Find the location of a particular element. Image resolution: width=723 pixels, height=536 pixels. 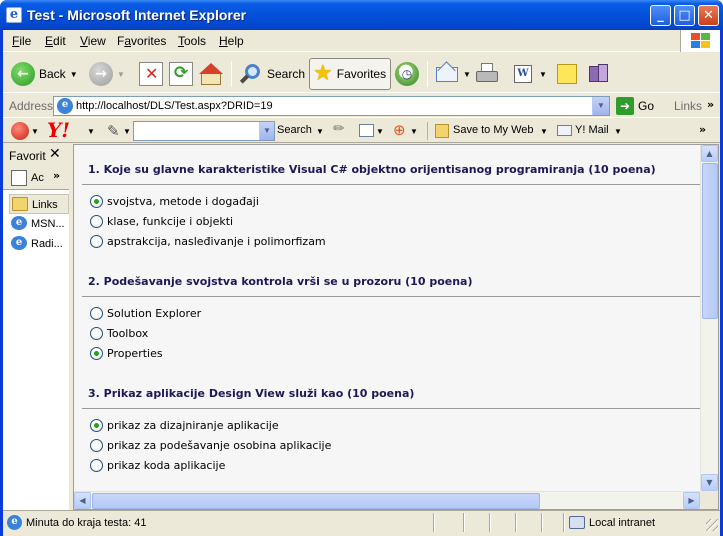

yahoo-logo-dropdown-icon: ▼ is located at coordinates (91, 131).